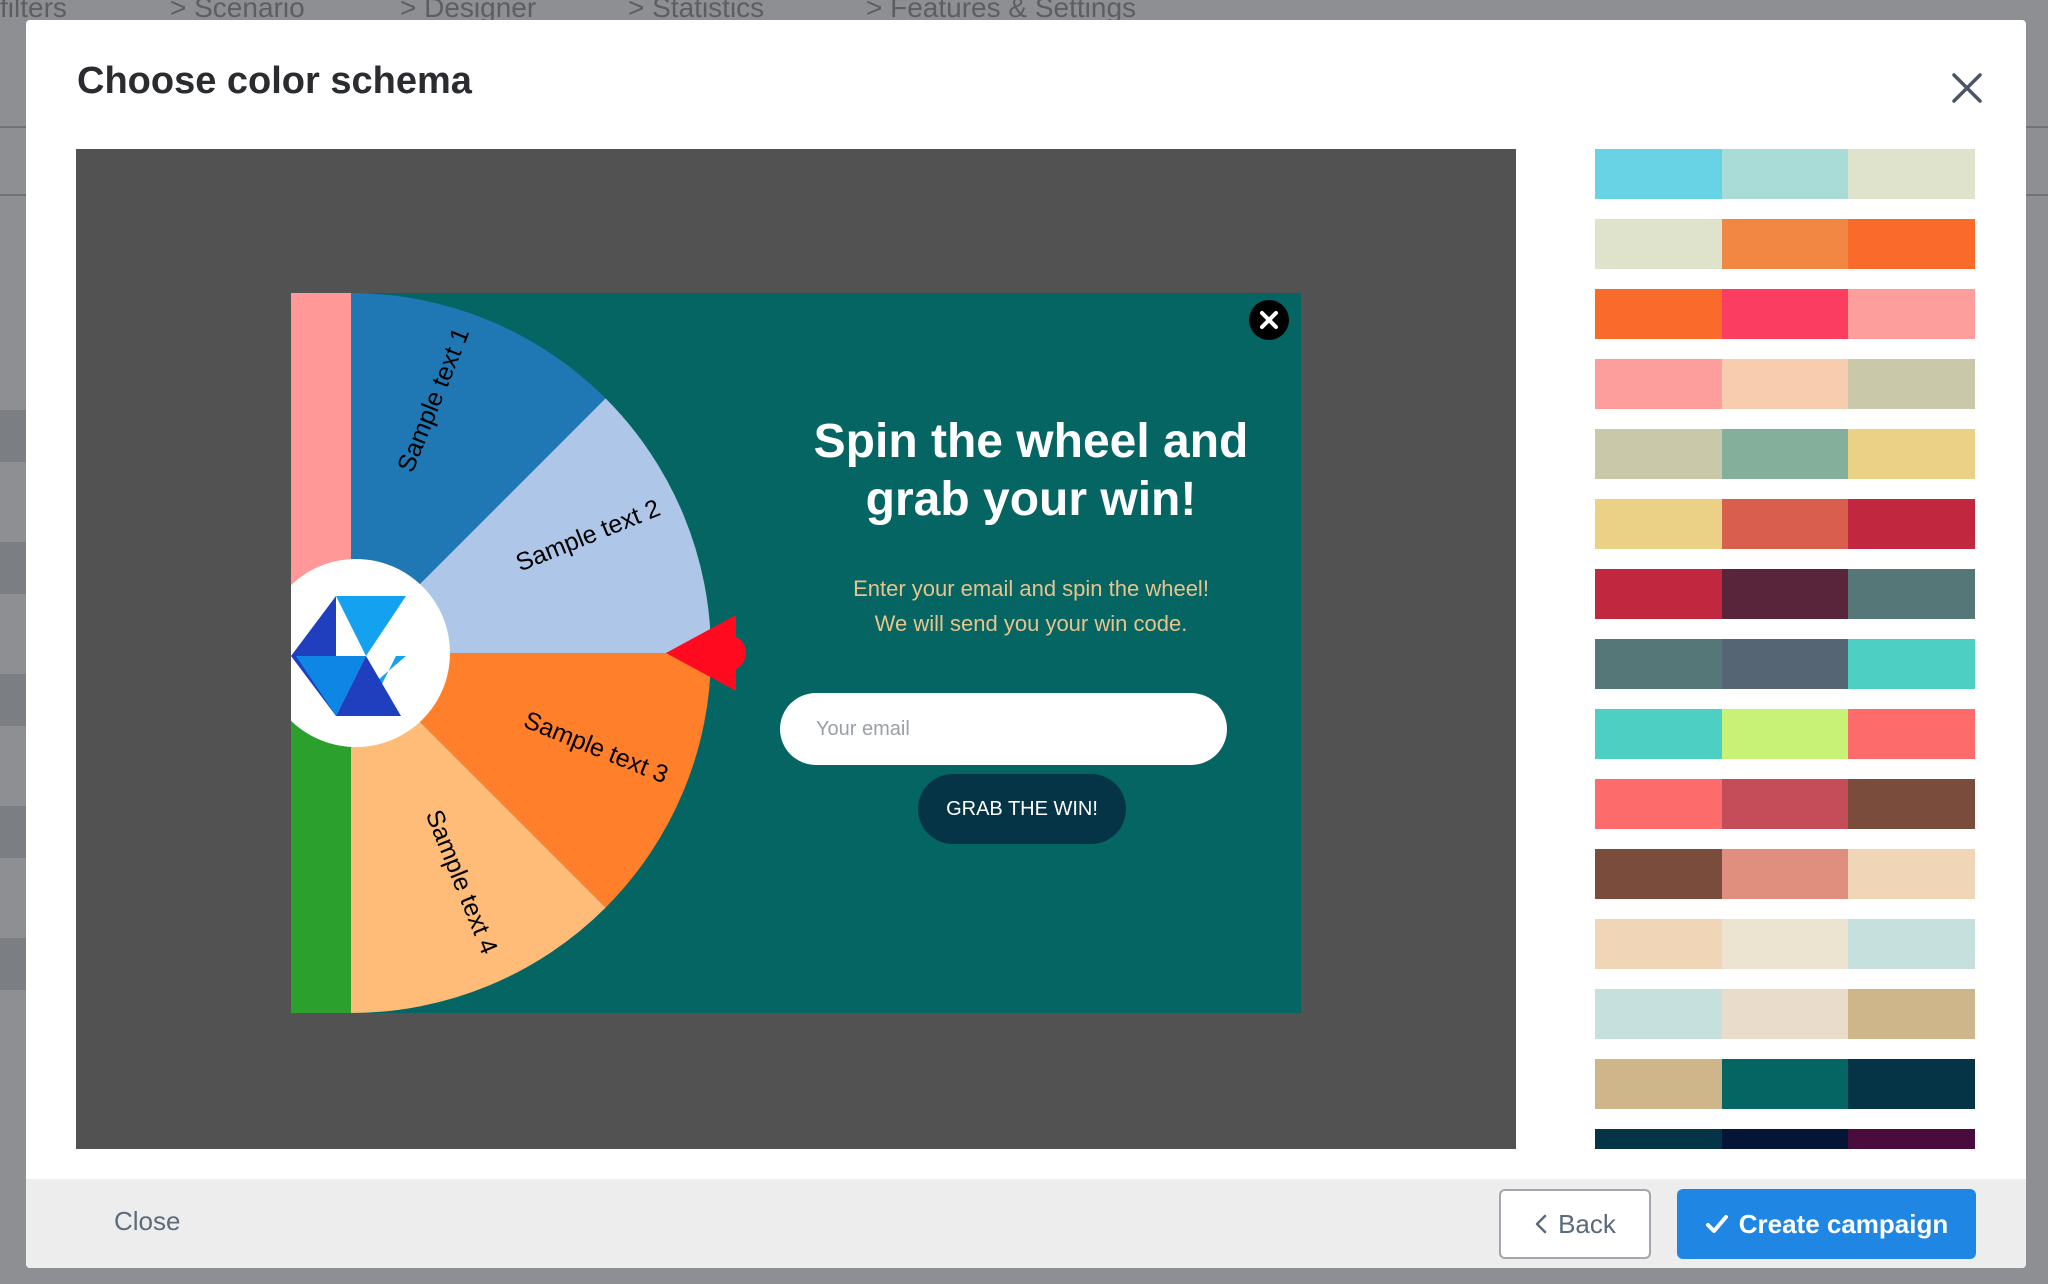 This screenshot has height=1284, width=2048. Describe the element at coordinates (1967, 88) in the screenshot. I see `close-icon` at that location.